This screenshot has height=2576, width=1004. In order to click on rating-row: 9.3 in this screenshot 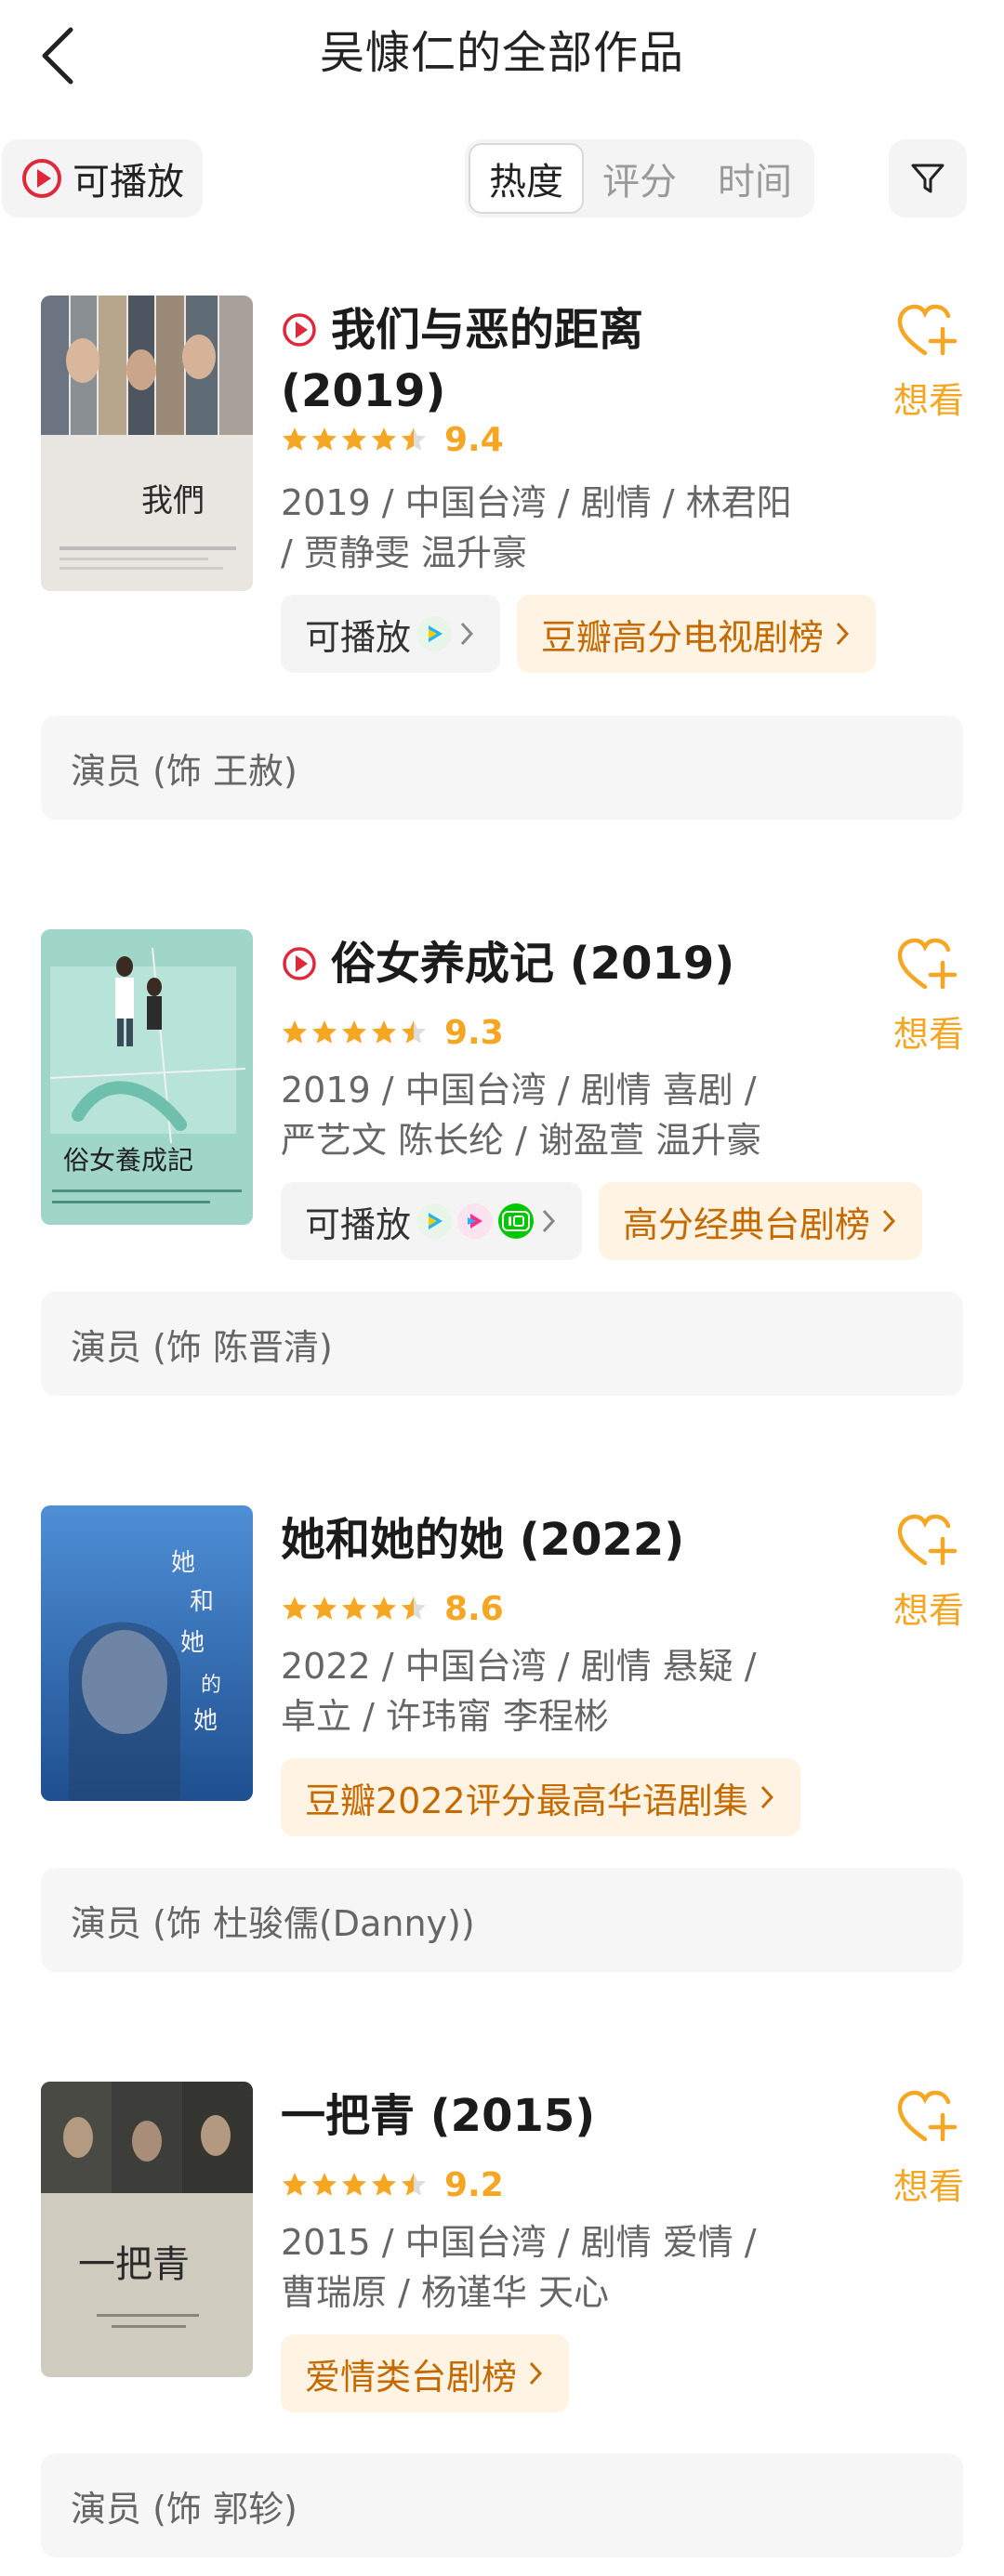, I will do `click(392, 1032)`.